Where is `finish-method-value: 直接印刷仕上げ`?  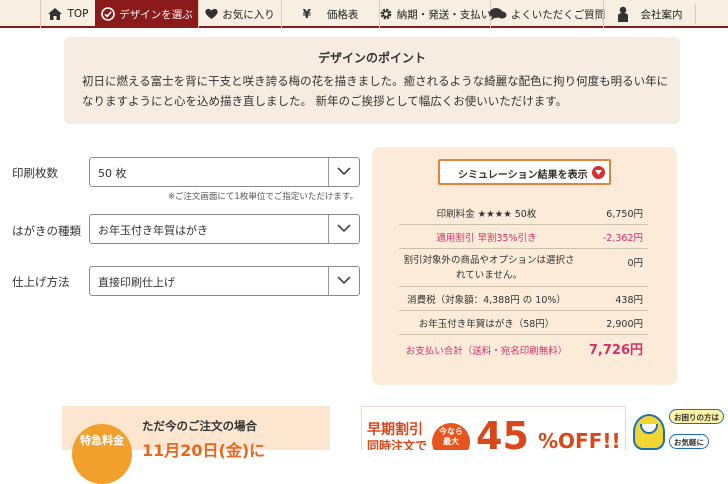
finish-method-value: 直接印刷仕上げ is located at coordinates (136, 282).